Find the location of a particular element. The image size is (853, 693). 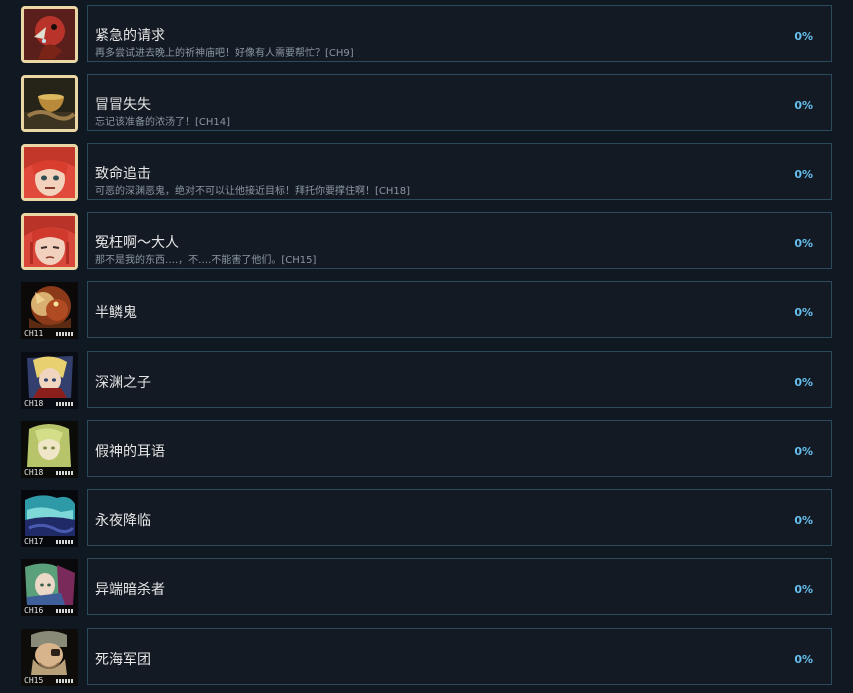

achievement-row: CH18 深渊之子 0% is located at coordinates (426, 380).